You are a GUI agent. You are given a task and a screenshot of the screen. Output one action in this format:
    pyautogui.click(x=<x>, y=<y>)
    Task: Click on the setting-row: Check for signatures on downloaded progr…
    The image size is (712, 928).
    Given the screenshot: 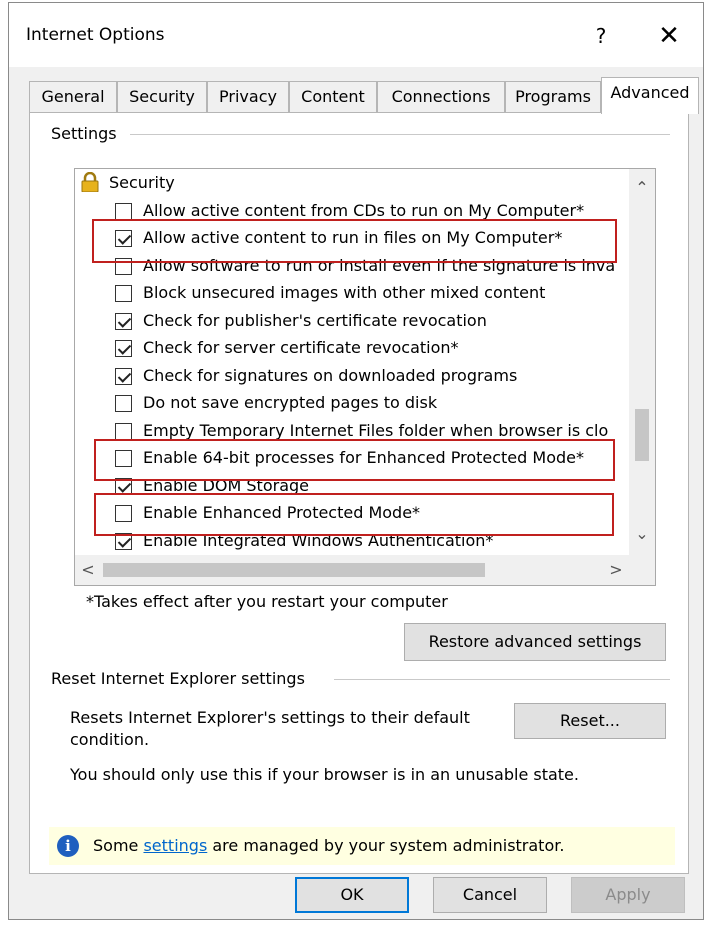 What is the action you would take?
    pyautogui.click(x=373, y=376)
    